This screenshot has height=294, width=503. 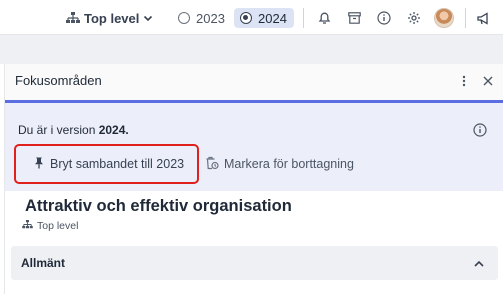 I want to click on radio-button, so click(x=184, y=18).